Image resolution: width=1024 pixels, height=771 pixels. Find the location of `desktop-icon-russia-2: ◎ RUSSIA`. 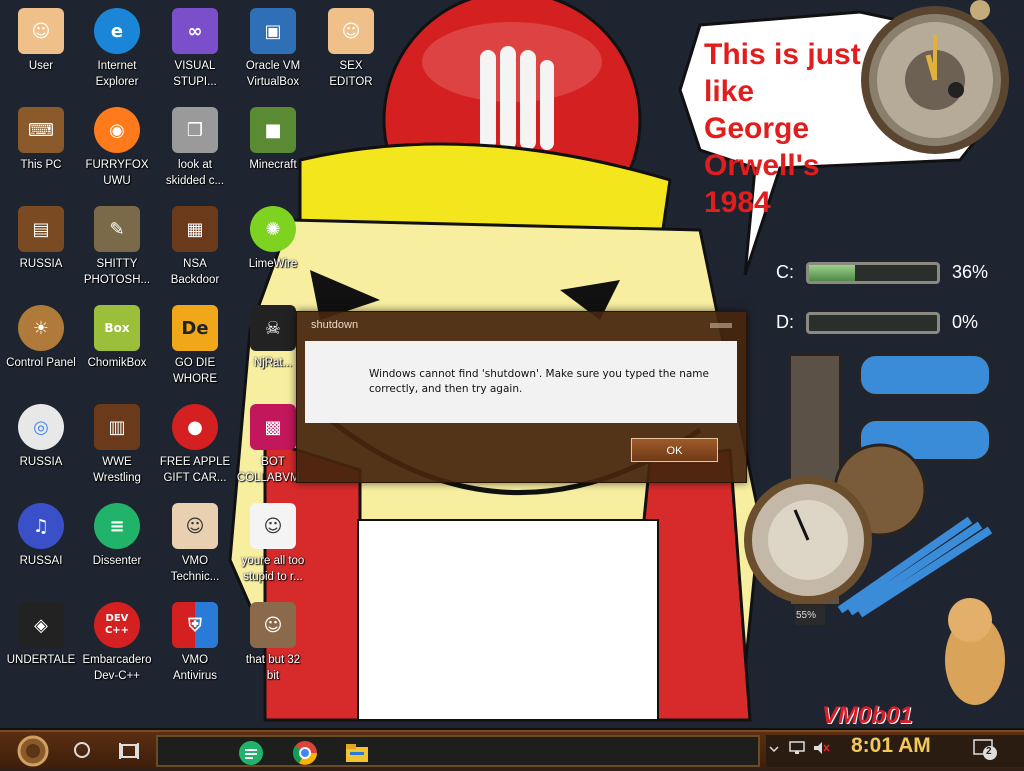

desktop-icon-russia-2: ◎ RUSSIA is located at coordinates (41, 437).